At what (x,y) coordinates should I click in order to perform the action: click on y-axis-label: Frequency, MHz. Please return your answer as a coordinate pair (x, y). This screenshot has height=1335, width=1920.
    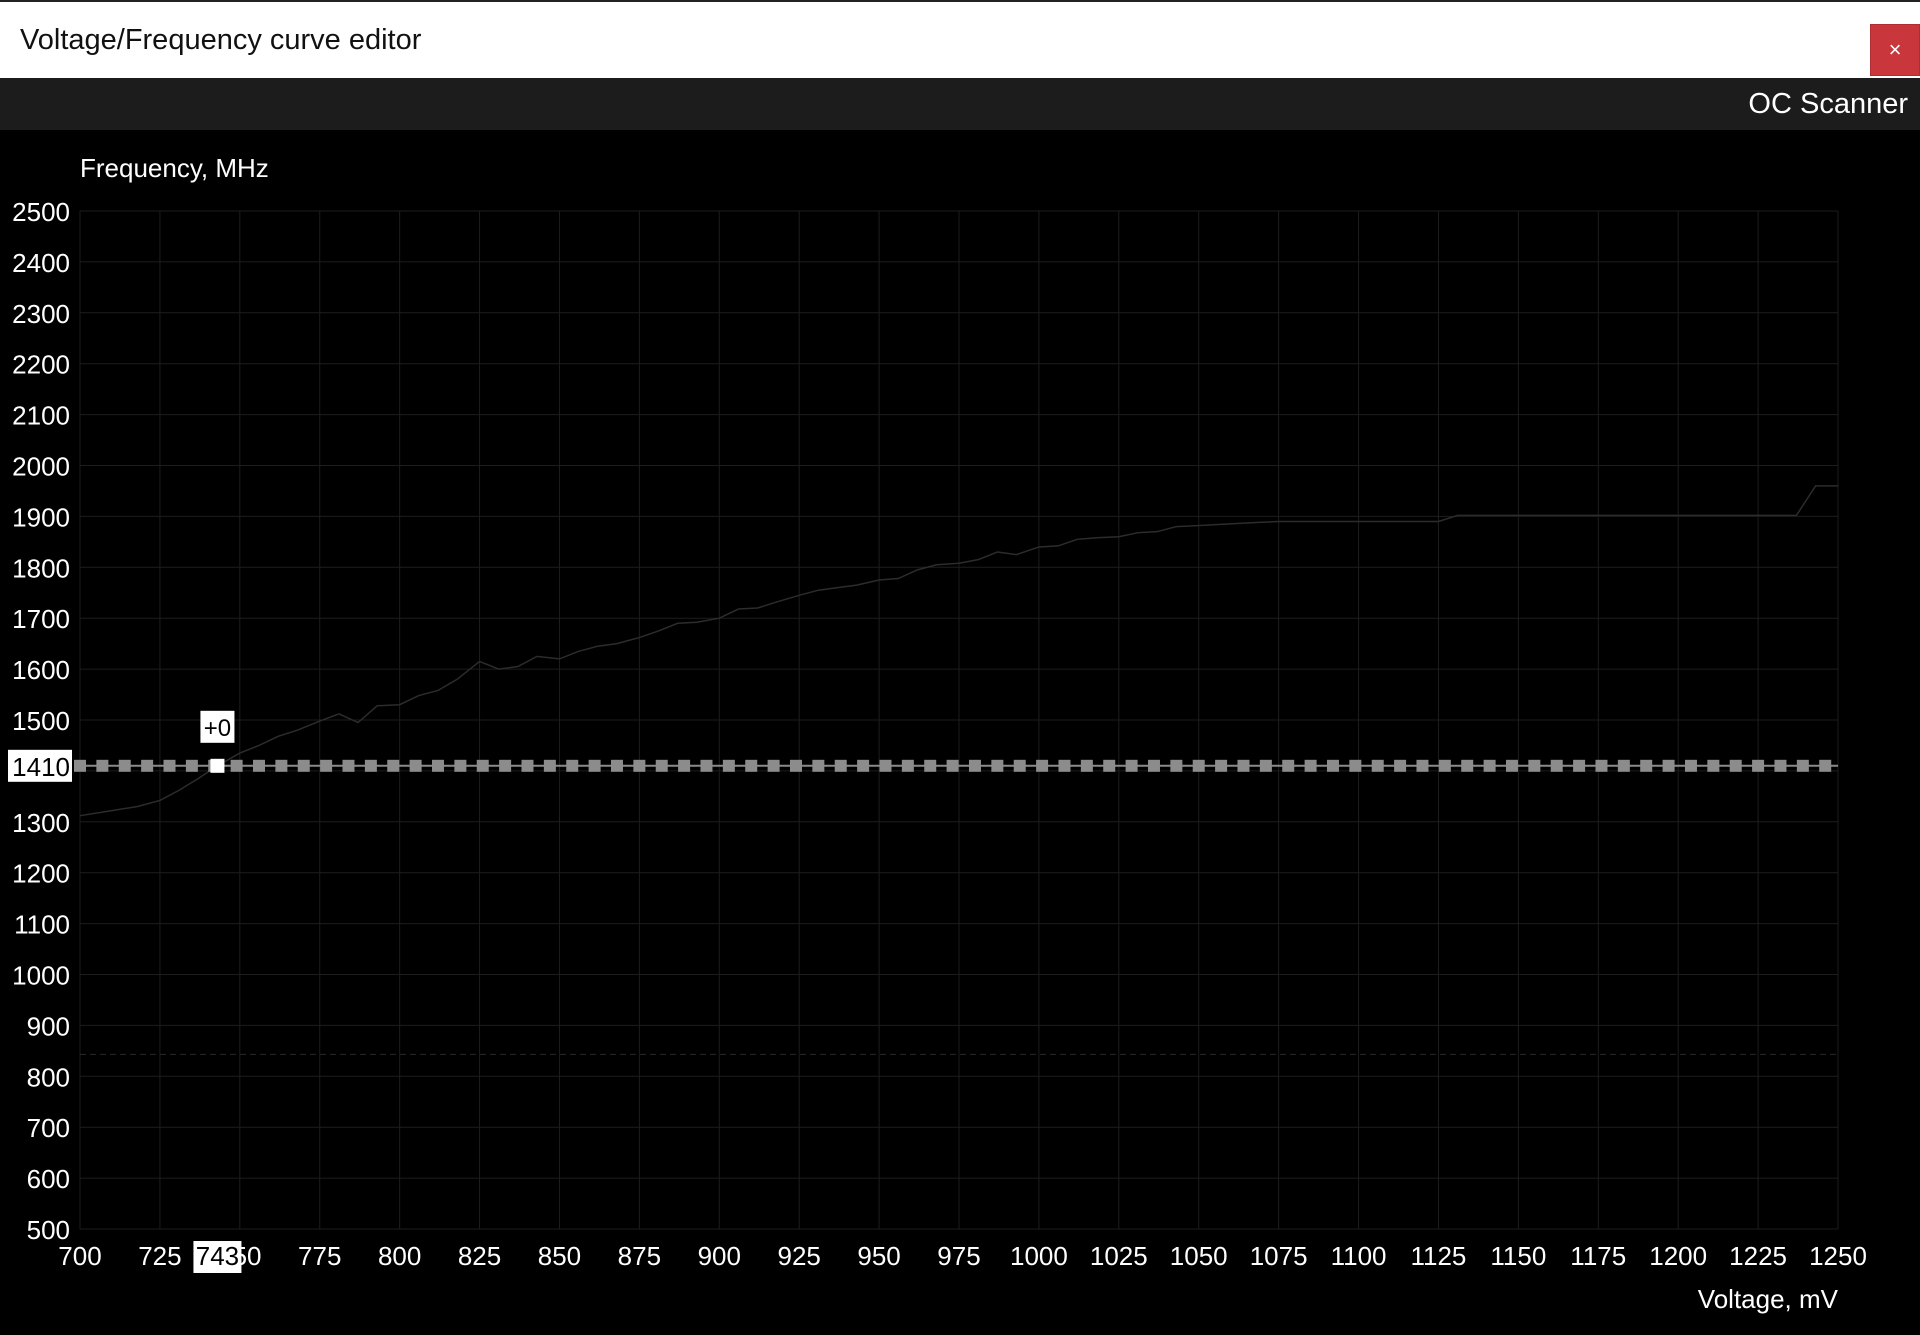
    Looking at the image, I should click on (174, 168).